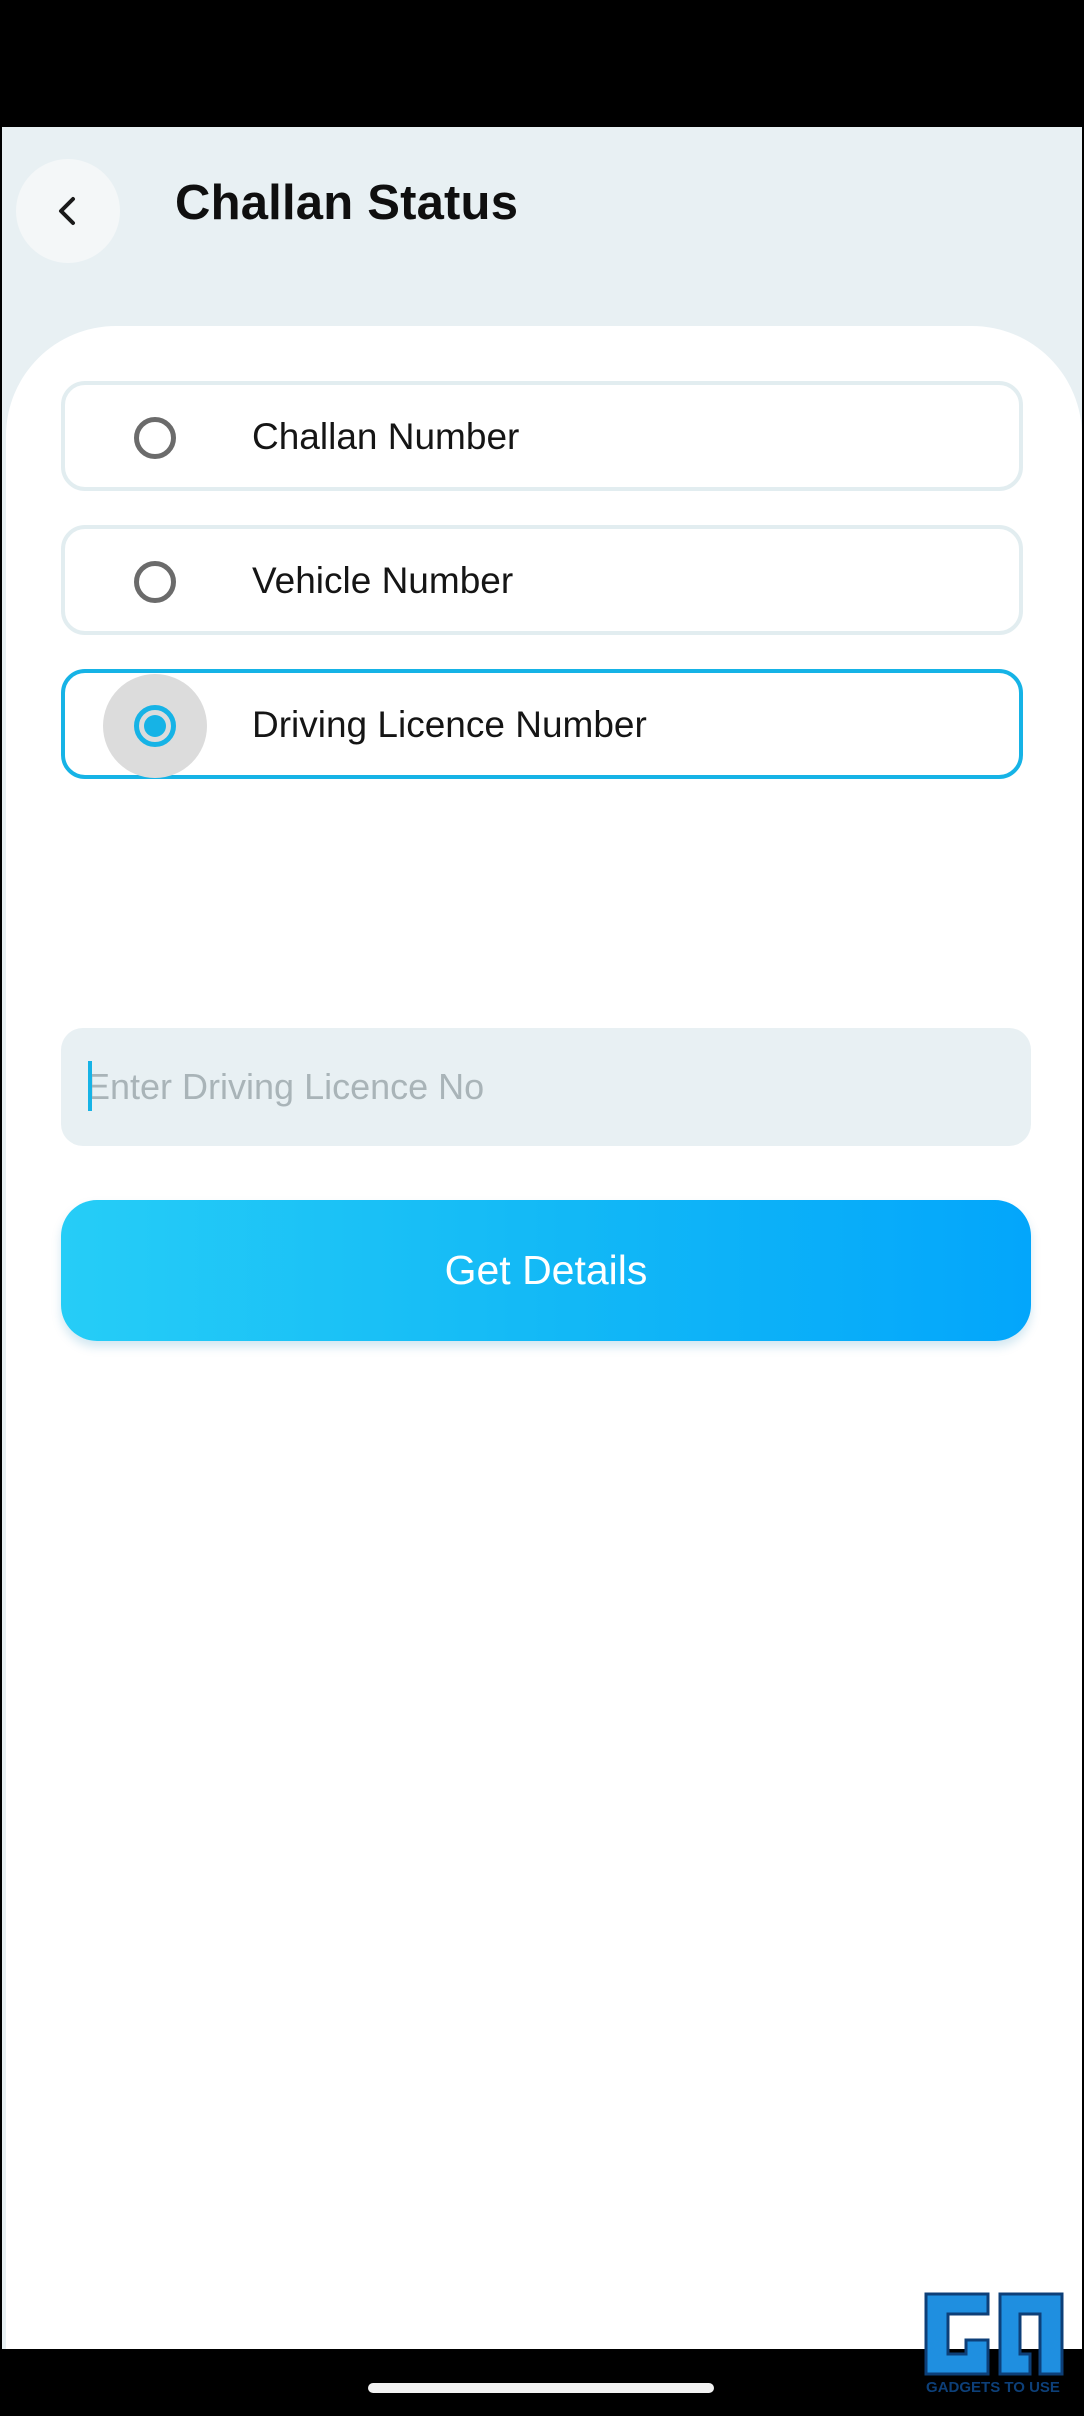 This screenshot has width=1084, height=2416. Describe the element at coordinates (542, 63) in the screenshot. I see `status-bar` at that location.